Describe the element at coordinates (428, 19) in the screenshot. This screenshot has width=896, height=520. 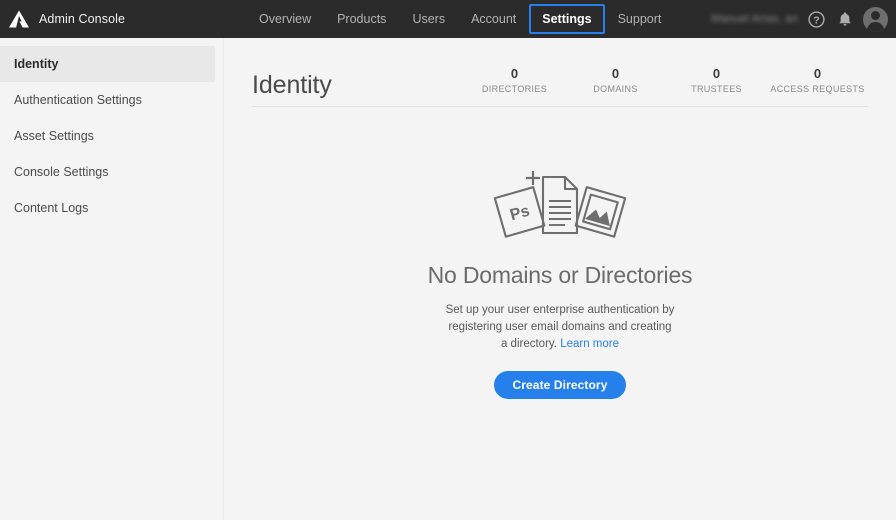
I see `nav-item-users: Users` at that location.